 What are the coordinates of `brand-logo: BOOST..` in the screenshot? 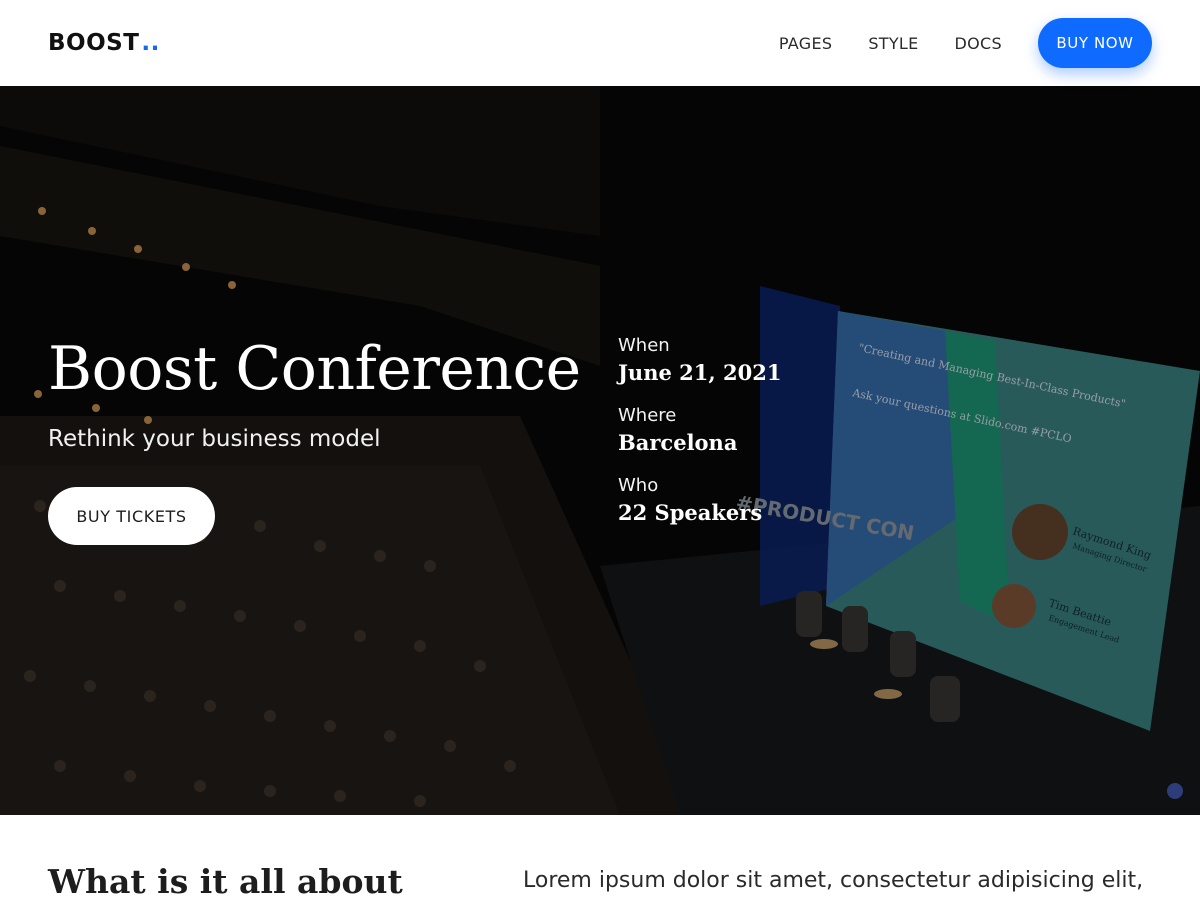 It's located at (104, 43).